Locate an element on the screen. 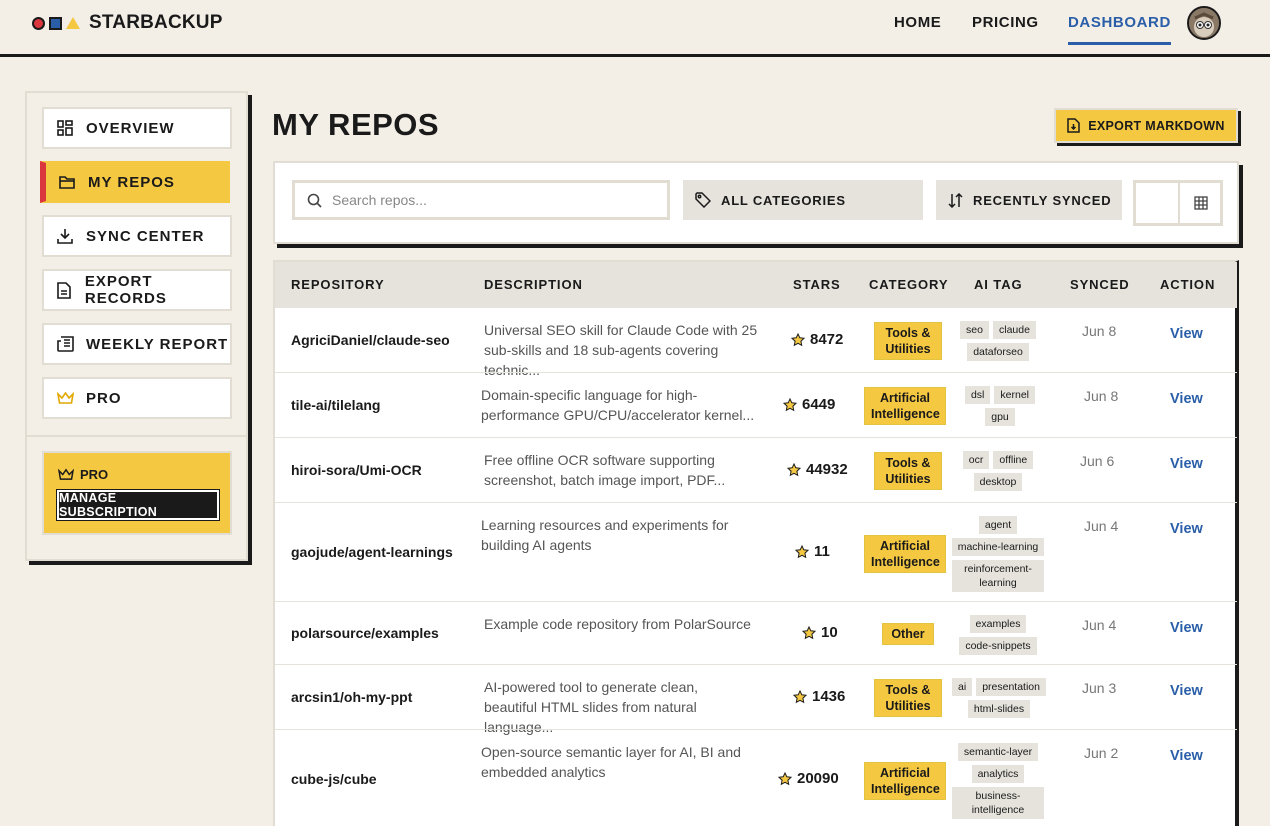 Image resolution: width=1270 pixels, height=826 pixels. grid-view-button is located at coordinates (1201, 203).